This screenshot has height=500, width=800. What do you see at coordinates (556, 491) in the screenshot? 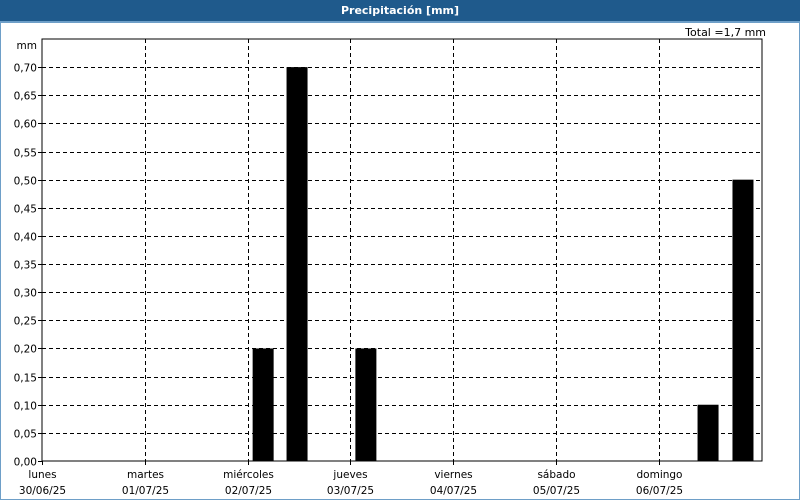
I see `x-tick-date: 05/07/25` at bounding box center [556, 491].